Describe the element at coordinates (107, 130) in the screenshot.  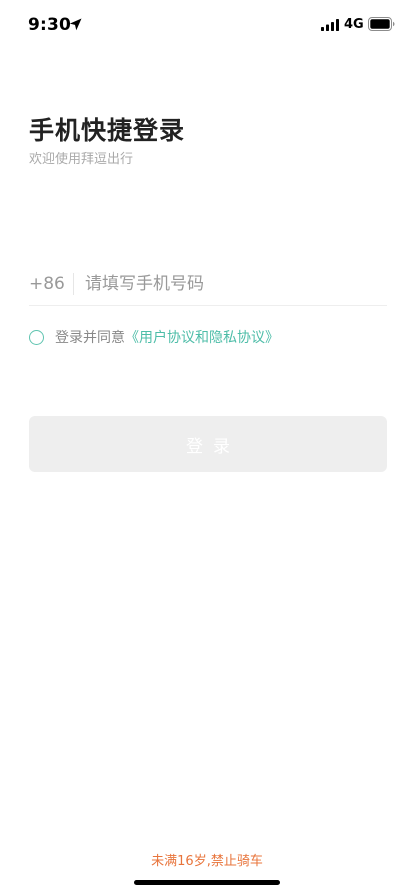
I see `page-title: 手机快捷登录` at that location.